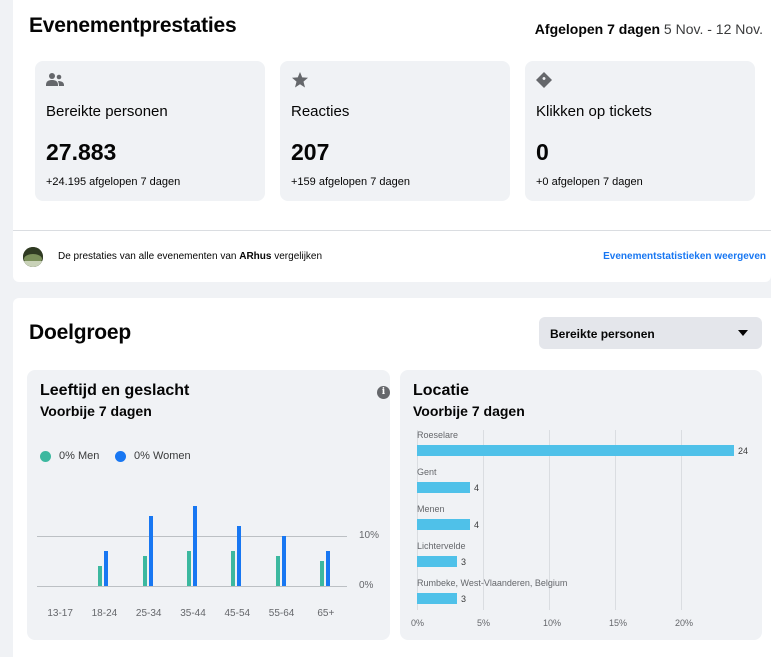 The height and width of the screenshot is (657, 771). What do you see at coordinates (133, 25) in the screenshot?
I see `performance-title: Evenementprestaties` at bounding box center [133, 25].